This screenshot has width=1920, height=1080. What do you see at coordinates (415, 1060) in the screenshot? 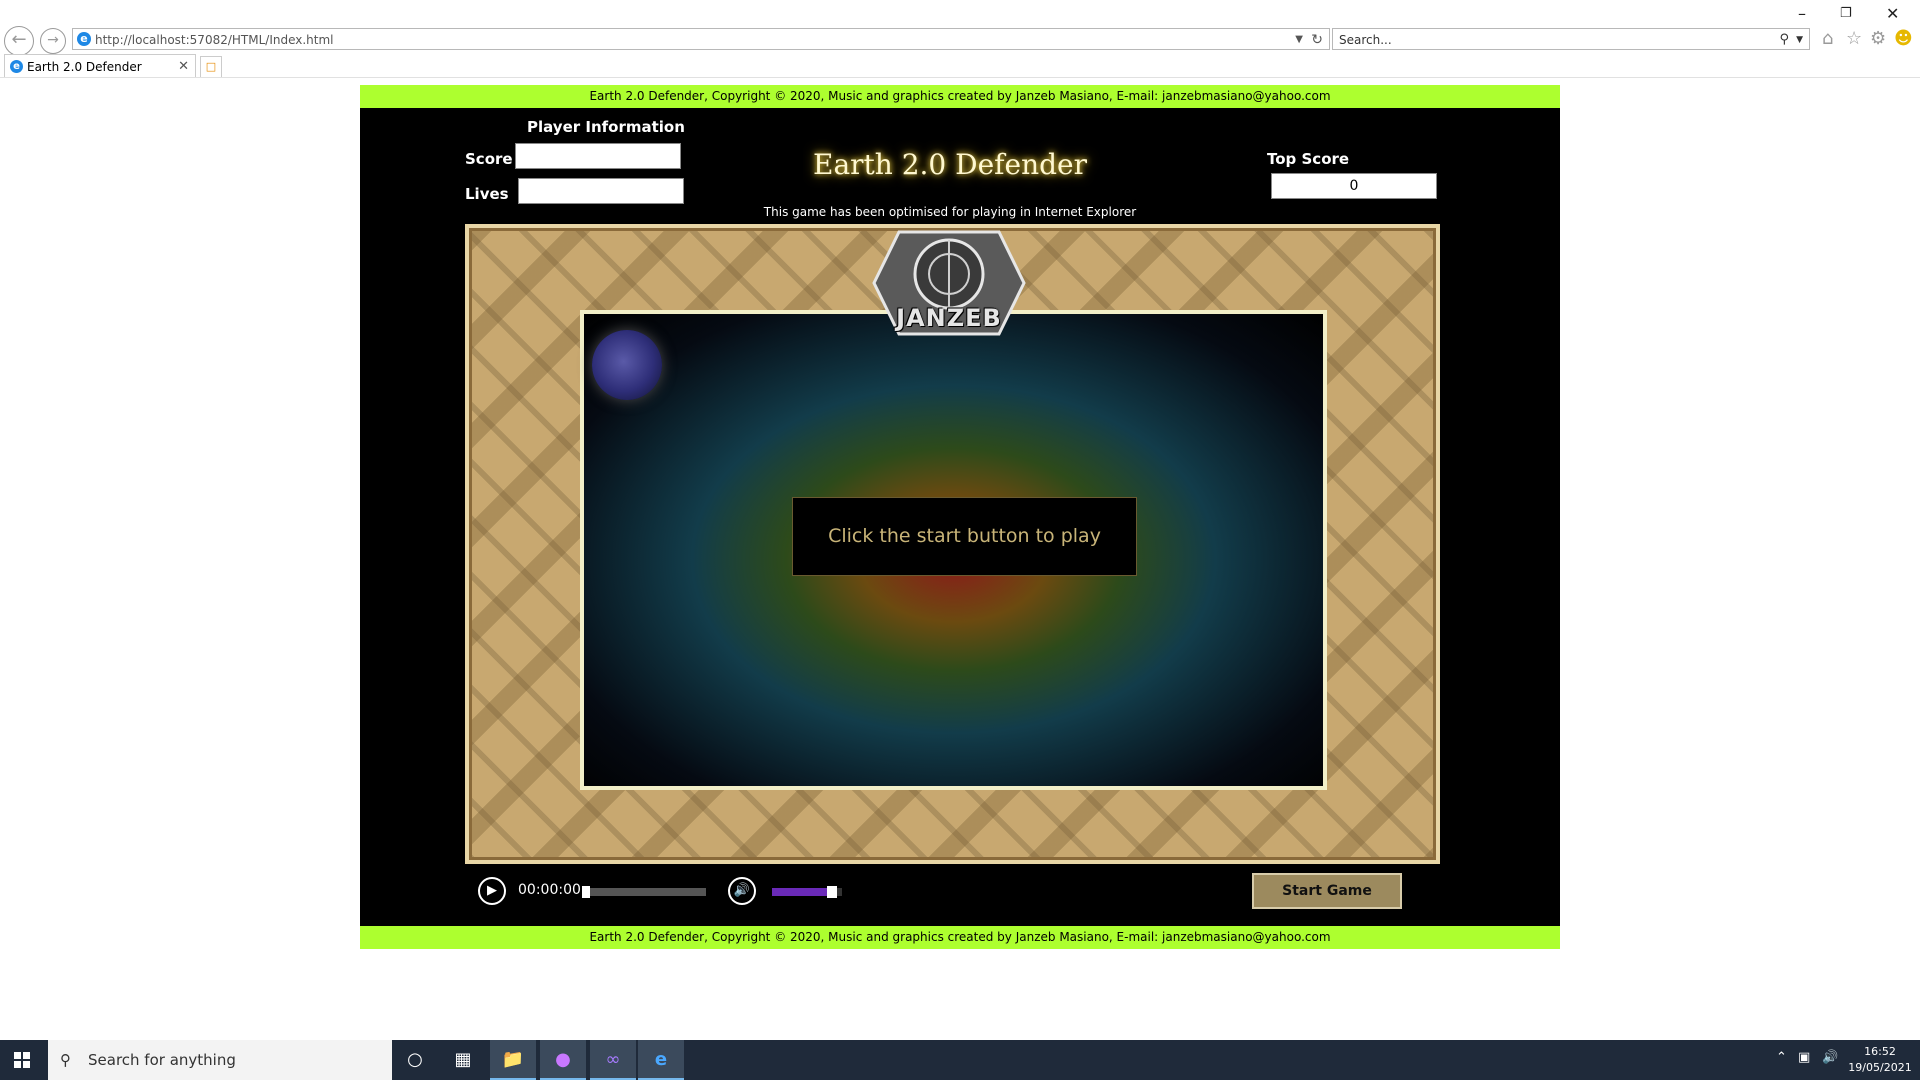
I see `cortana-icon: ○` at bounding box center [415, 1060].